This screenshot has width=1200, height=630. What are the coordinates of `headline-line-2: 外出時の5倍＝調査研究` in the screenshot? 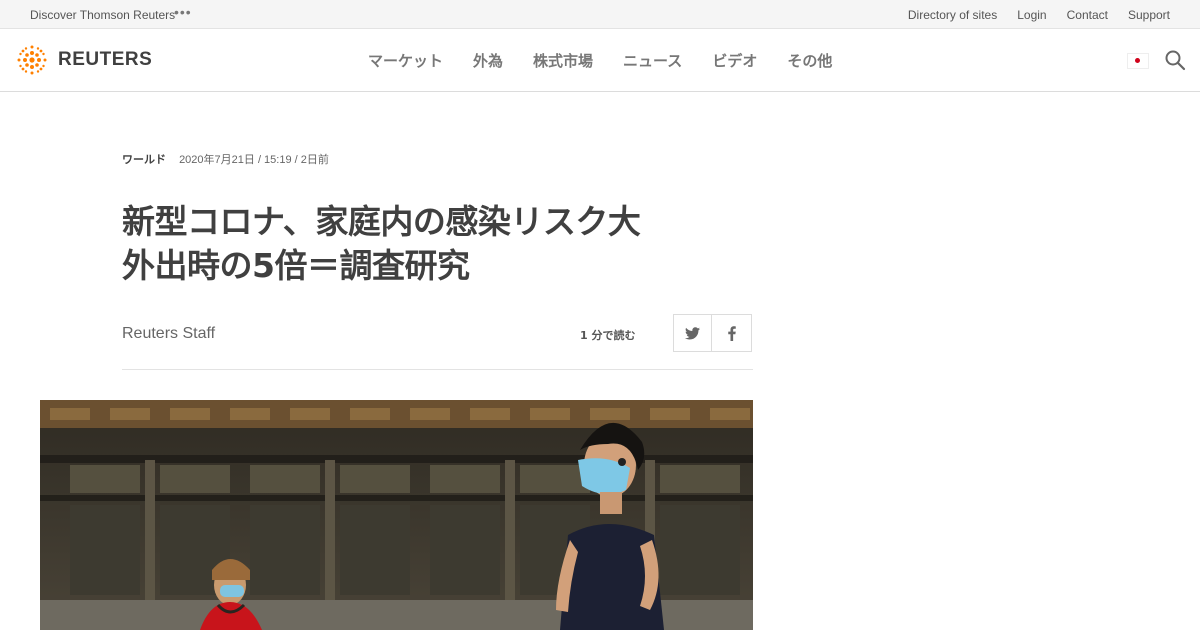 It's located at (296, 265).